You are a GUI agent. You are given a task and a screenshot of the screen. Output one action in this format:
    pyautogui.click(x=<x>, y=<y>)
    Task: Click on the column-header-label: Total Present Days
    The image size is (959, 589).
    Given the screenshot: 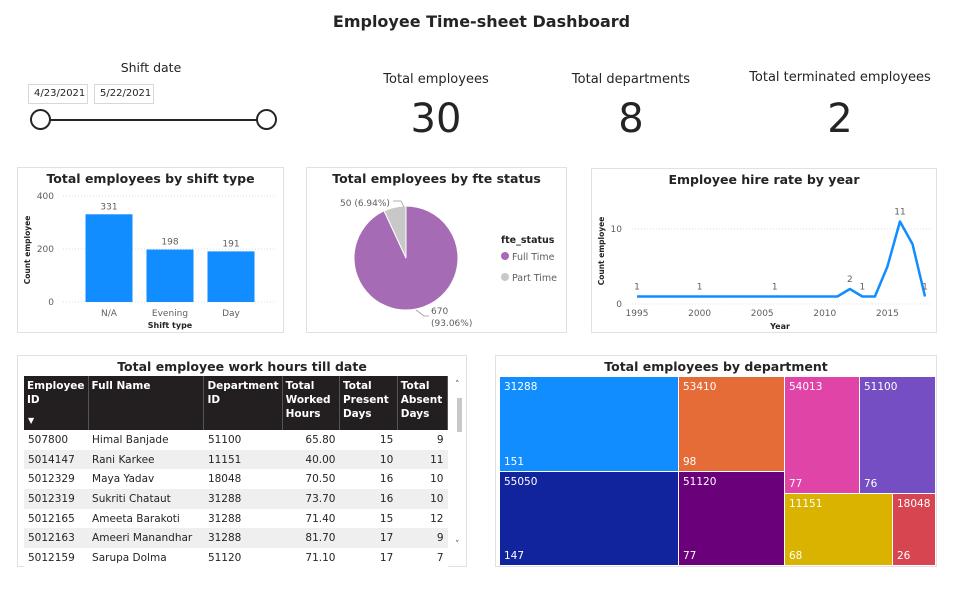 What is the action you would take?
    pyautogui.click(x=365, y=400)
    